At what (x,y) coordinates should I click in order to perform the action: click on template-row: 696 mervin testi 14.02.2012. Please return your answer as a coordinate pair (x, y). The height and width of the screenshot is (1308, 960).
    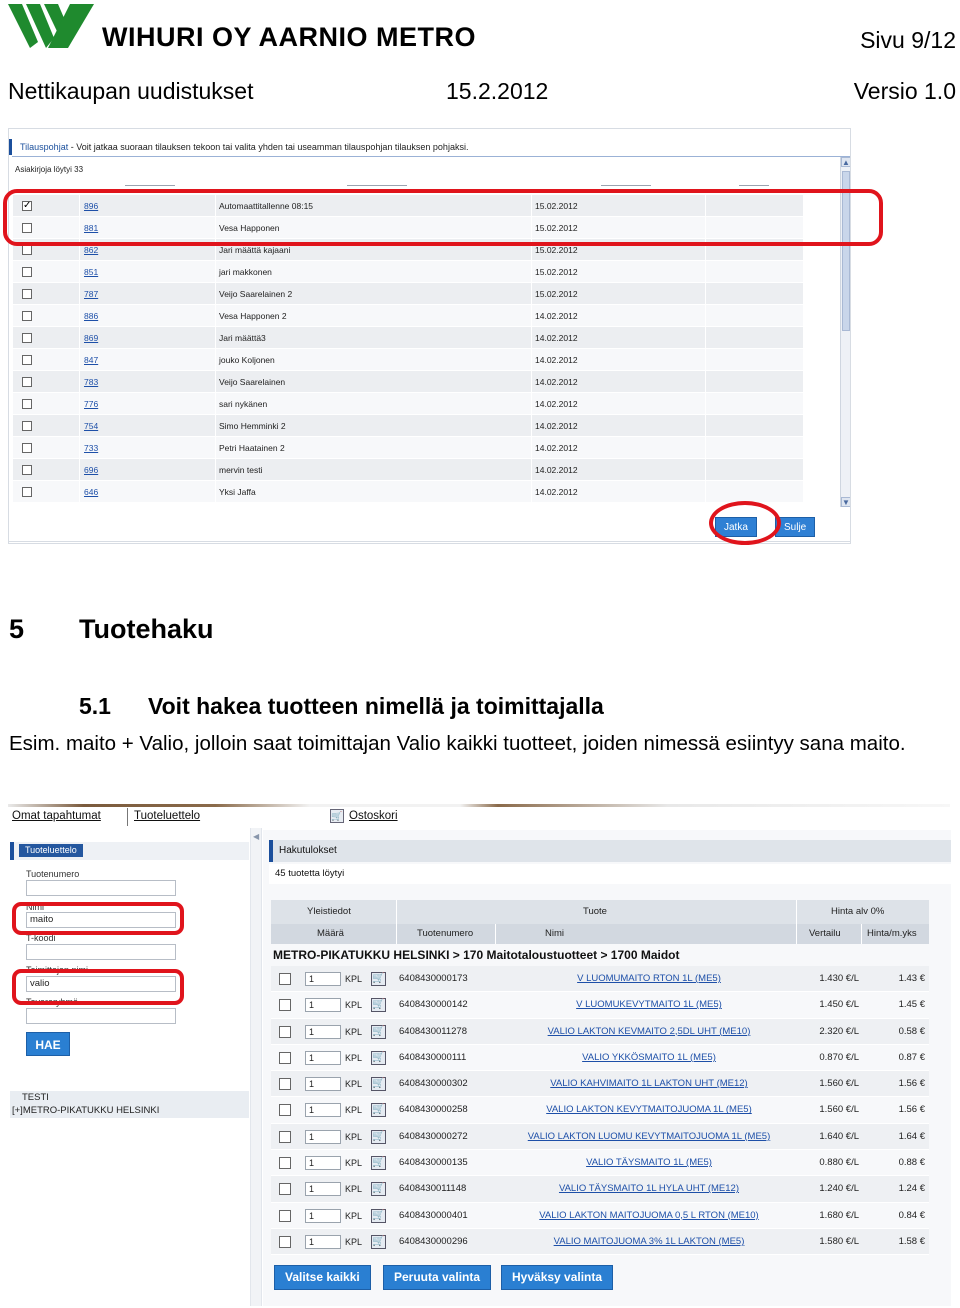
    Looking at the image, I should click on (408, 470).